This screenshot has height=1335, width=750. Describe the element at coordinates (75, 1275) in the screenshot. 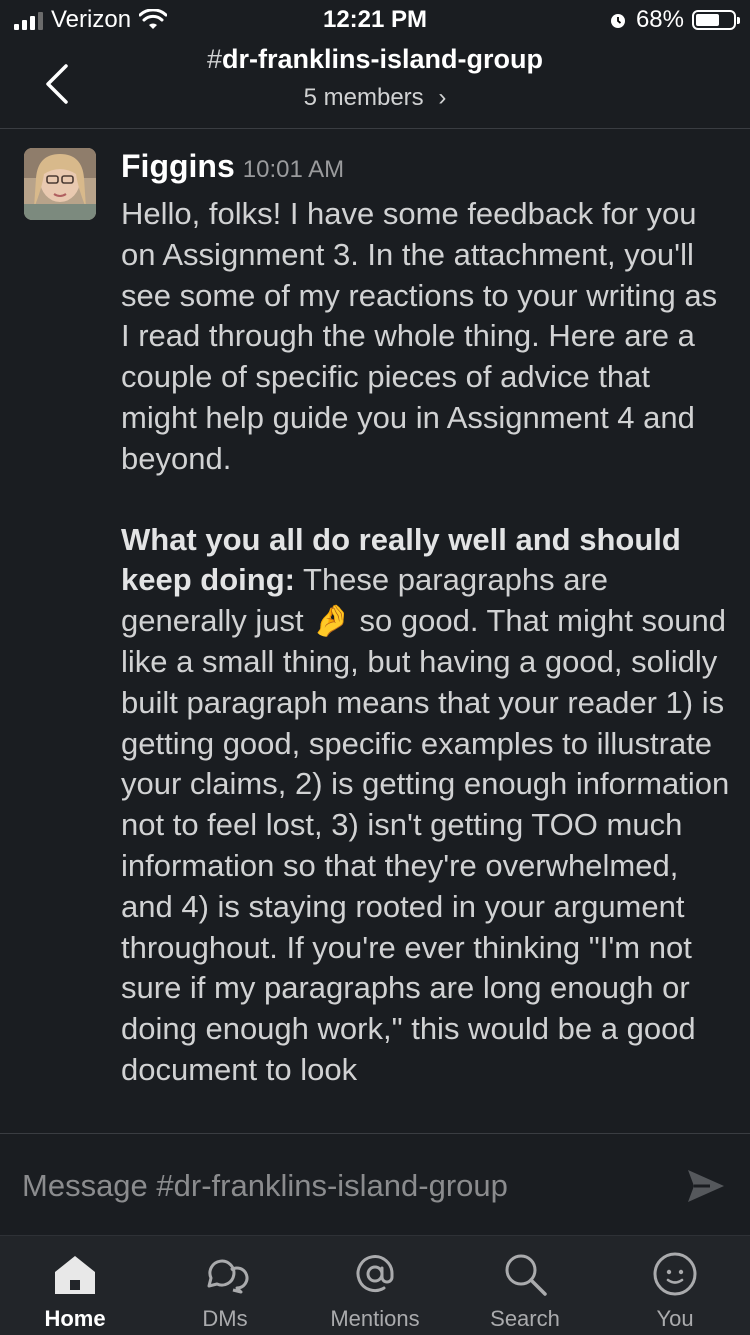

I see `home-icon` at that location.